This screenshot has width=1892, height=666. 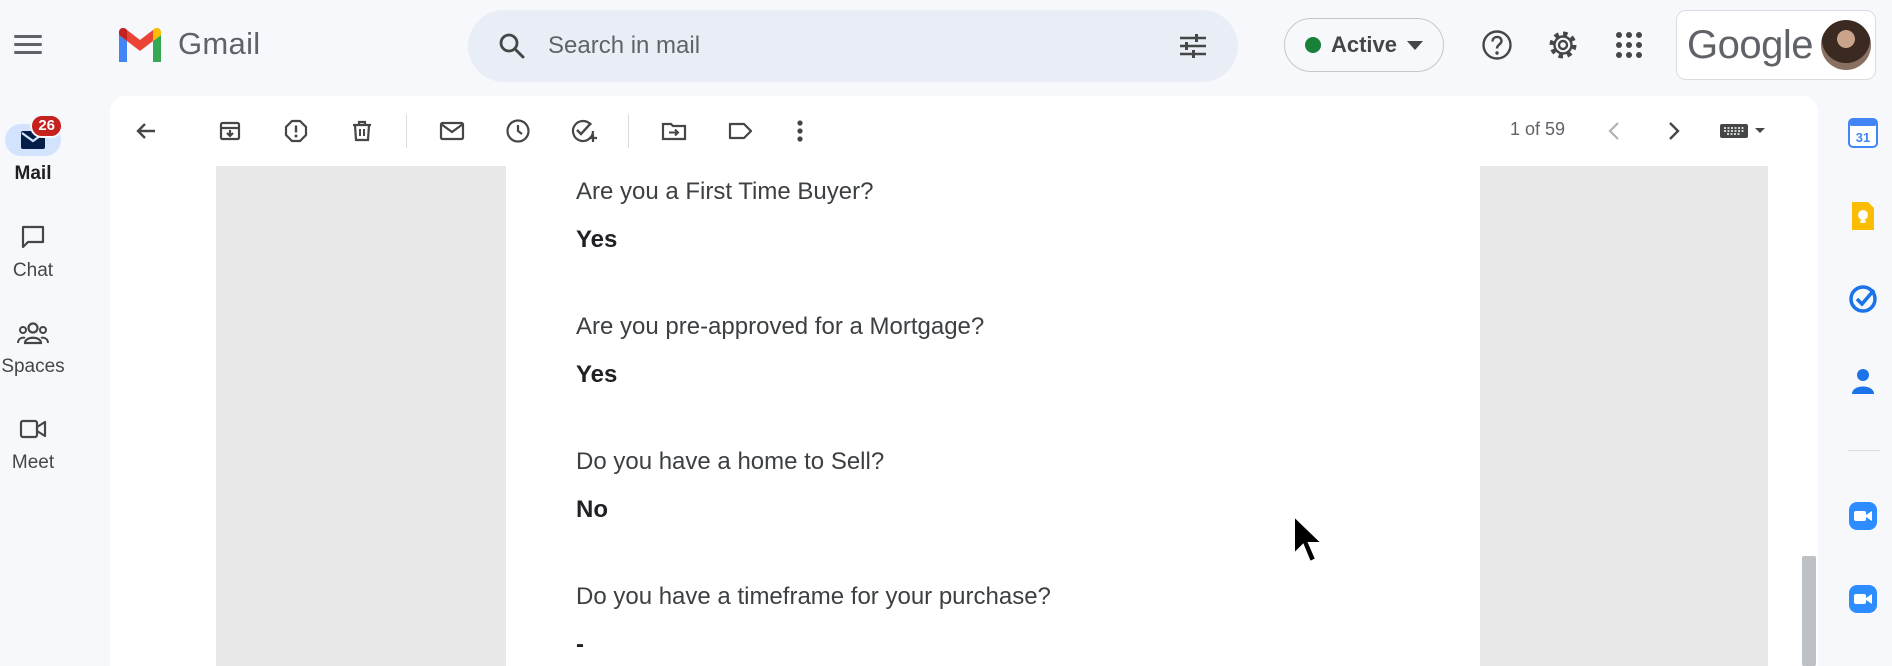 I want to click on calendar-day: 31, so click(x=1863, y=137).